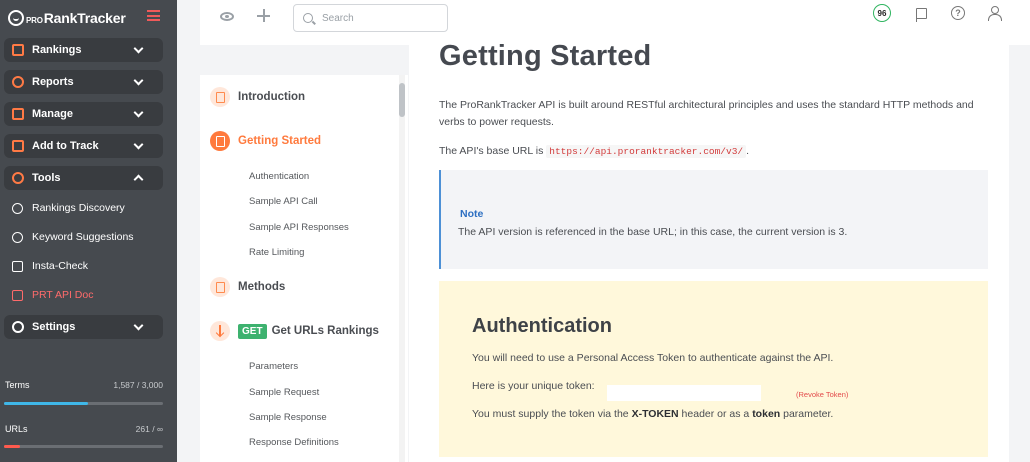  What do you see at coordinates (283, 201) in the screenshot?
I see `doc-nav-sample-api-call: Sample API Call` at bounding box center [283, 201].